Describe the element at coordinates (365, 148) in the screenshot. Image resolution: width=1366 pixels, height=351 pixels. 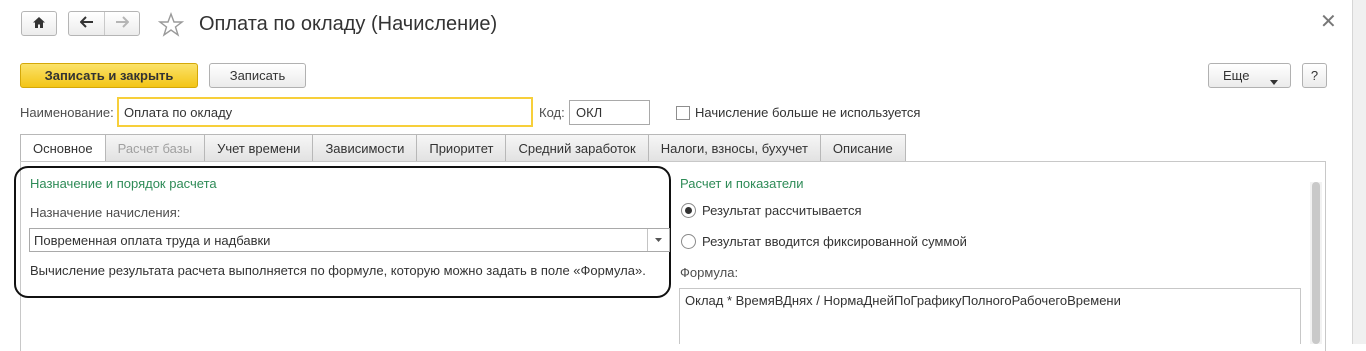
I see `tab-dependencies: Зависимости` at that location.